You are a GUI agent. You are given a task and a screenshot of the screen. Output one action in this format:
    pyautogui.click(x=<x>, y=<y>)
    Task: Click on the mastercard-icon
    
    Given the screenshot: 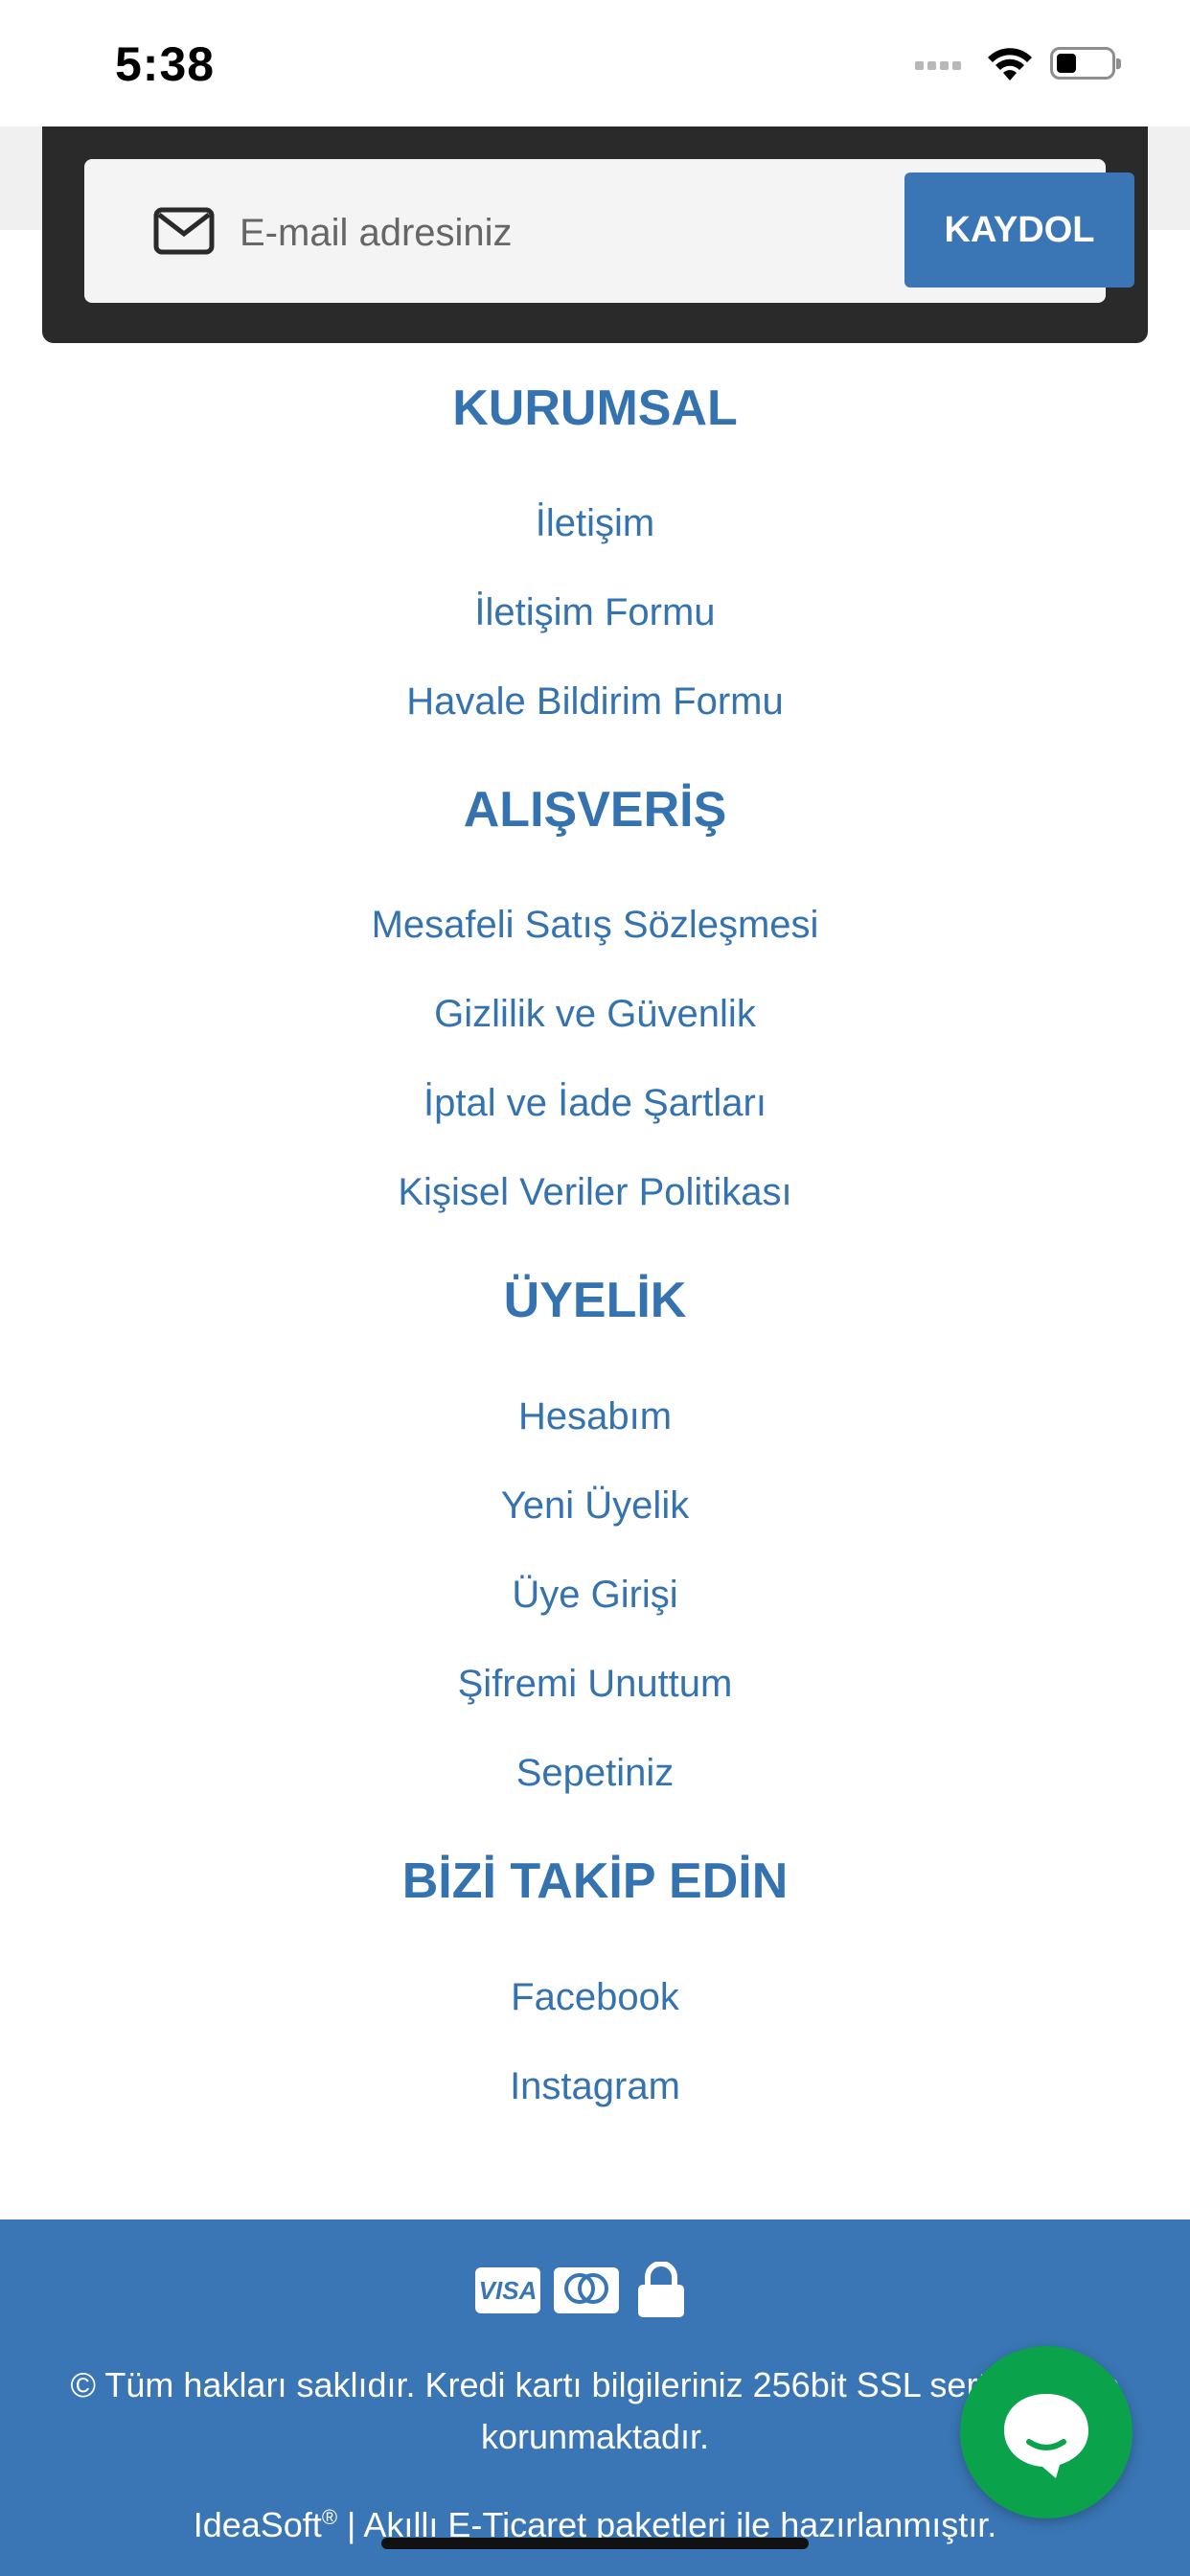 What is the action you would take?
    pyautogui.click(x=587, y=2290)
    